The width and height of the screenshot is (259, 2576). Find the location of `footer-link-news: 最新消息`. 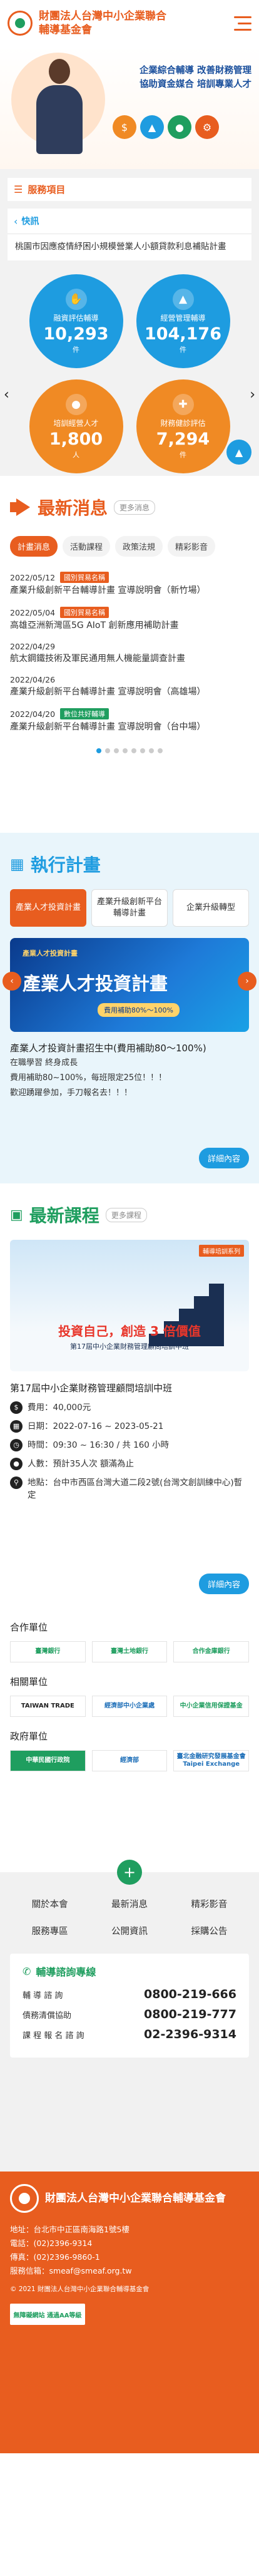

footer-link-news: 最新消息 is located at coordinates (129, 1904).